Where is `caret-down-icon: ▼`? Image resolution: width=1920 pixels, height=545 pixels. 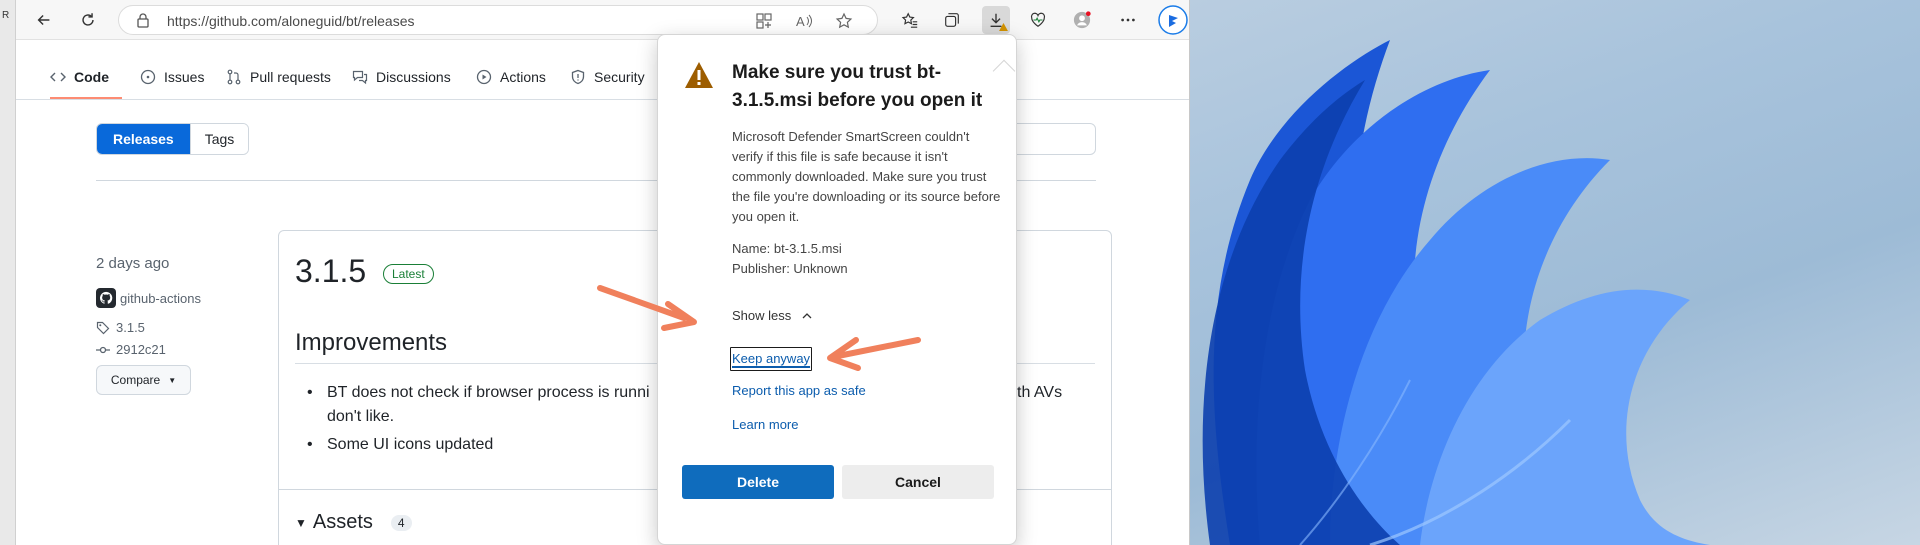 caret-down-icon: ▼ is located at coordinates (172, 380).